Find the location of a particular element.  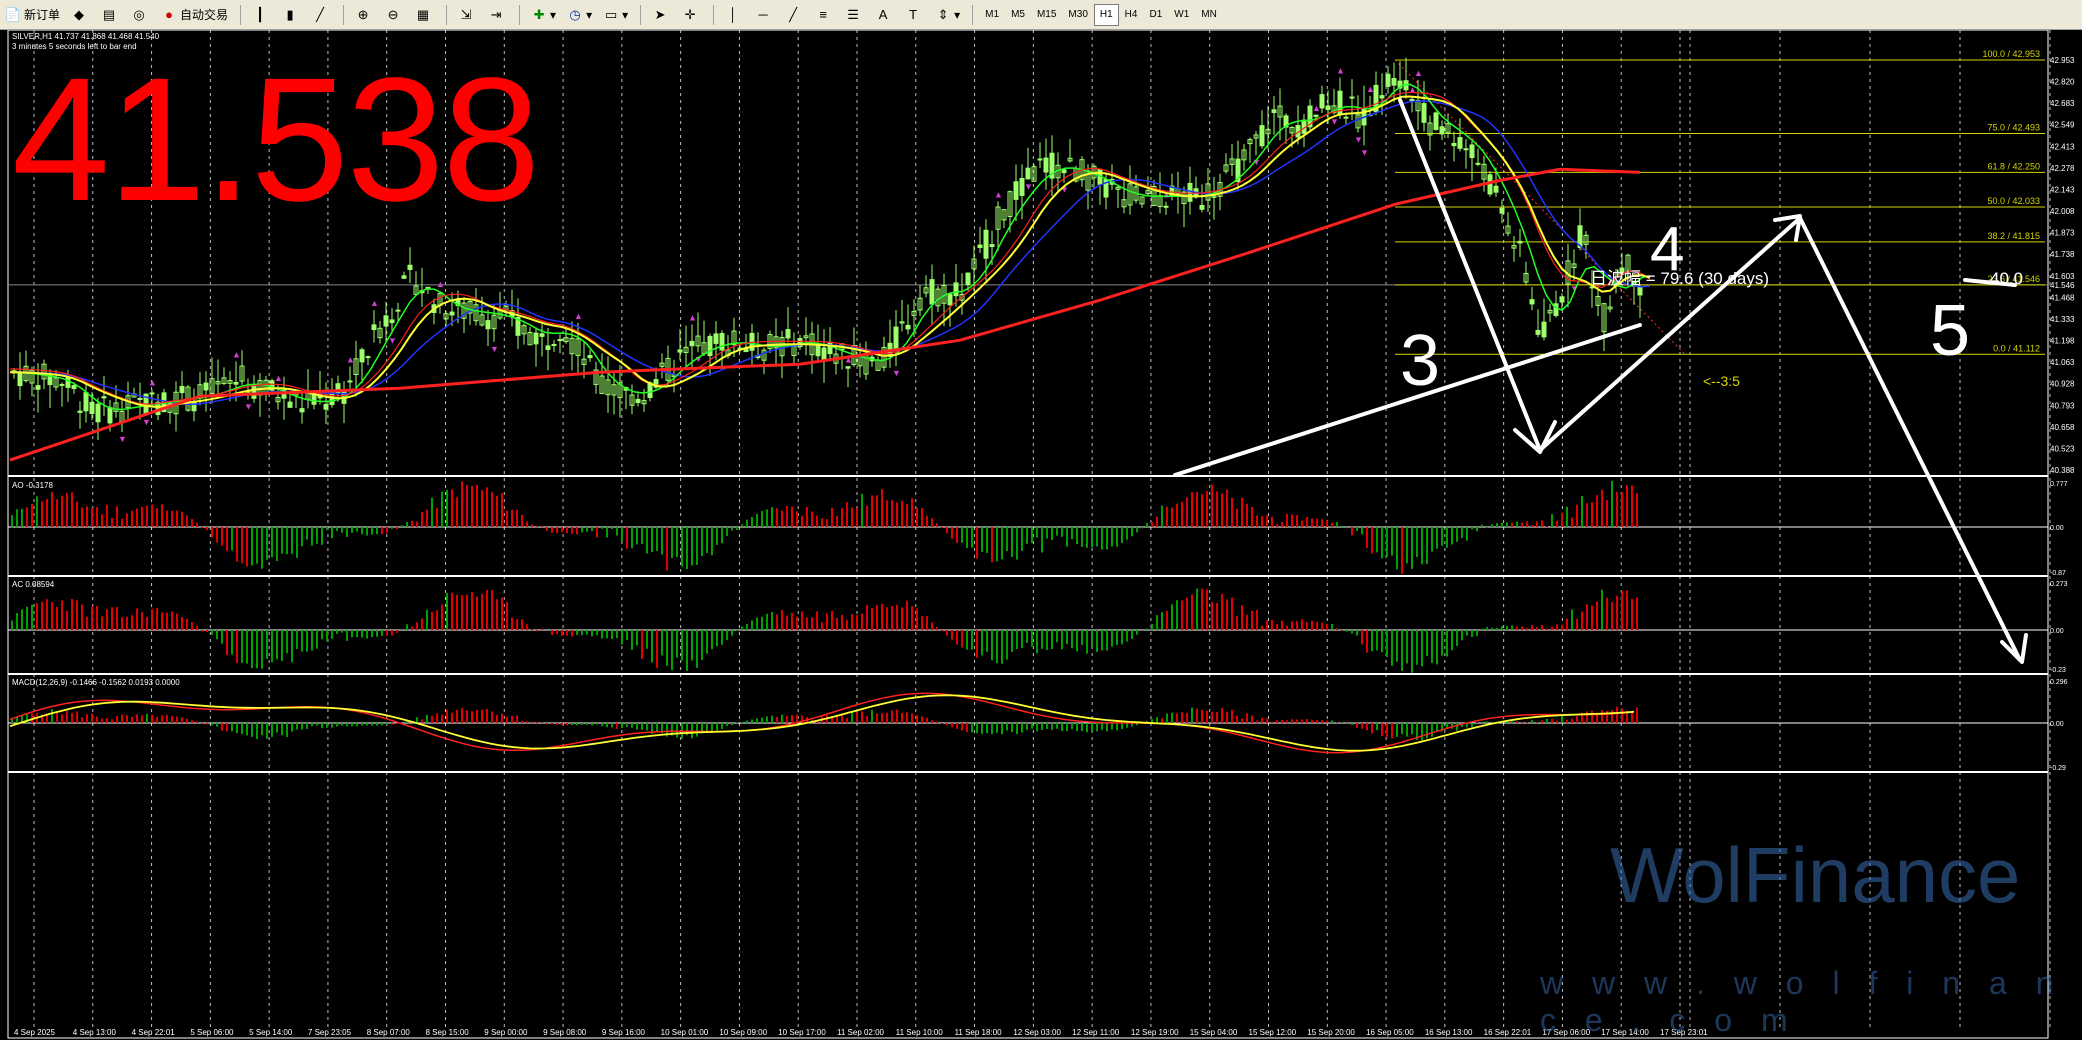

ac-axis-label: 0.273 is located at coordinates (2059, 584).